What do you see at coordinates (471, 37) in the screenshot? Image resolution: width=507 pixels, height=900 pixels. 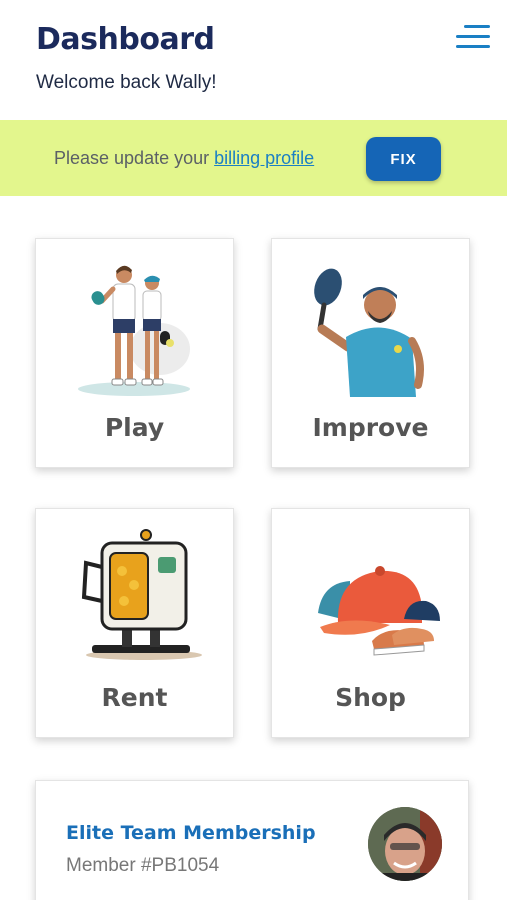 I see `hamburger-menu-icon` at bounding box center [471, 37].